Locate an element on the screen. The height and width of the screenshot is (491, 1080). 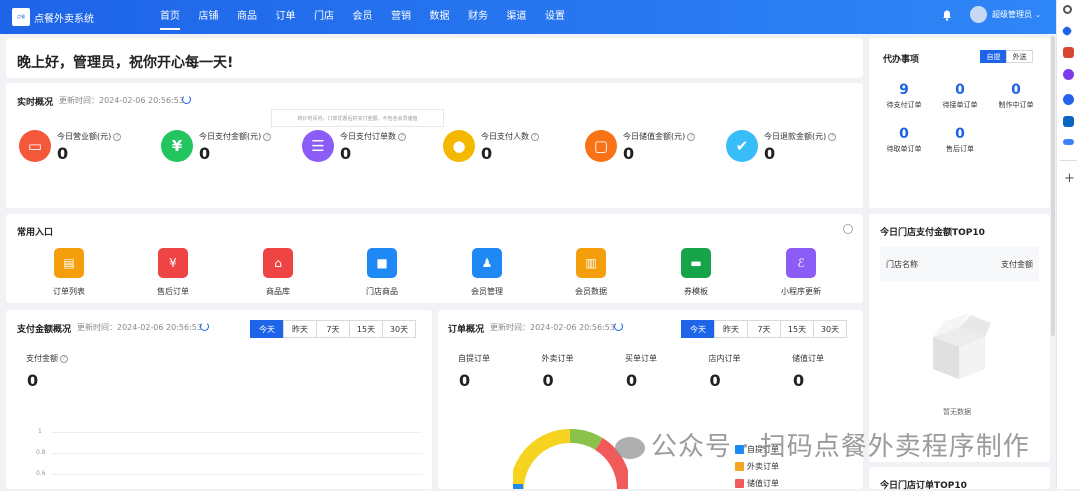
nav-item-10: 设置 is located at coordinates (555, 17).